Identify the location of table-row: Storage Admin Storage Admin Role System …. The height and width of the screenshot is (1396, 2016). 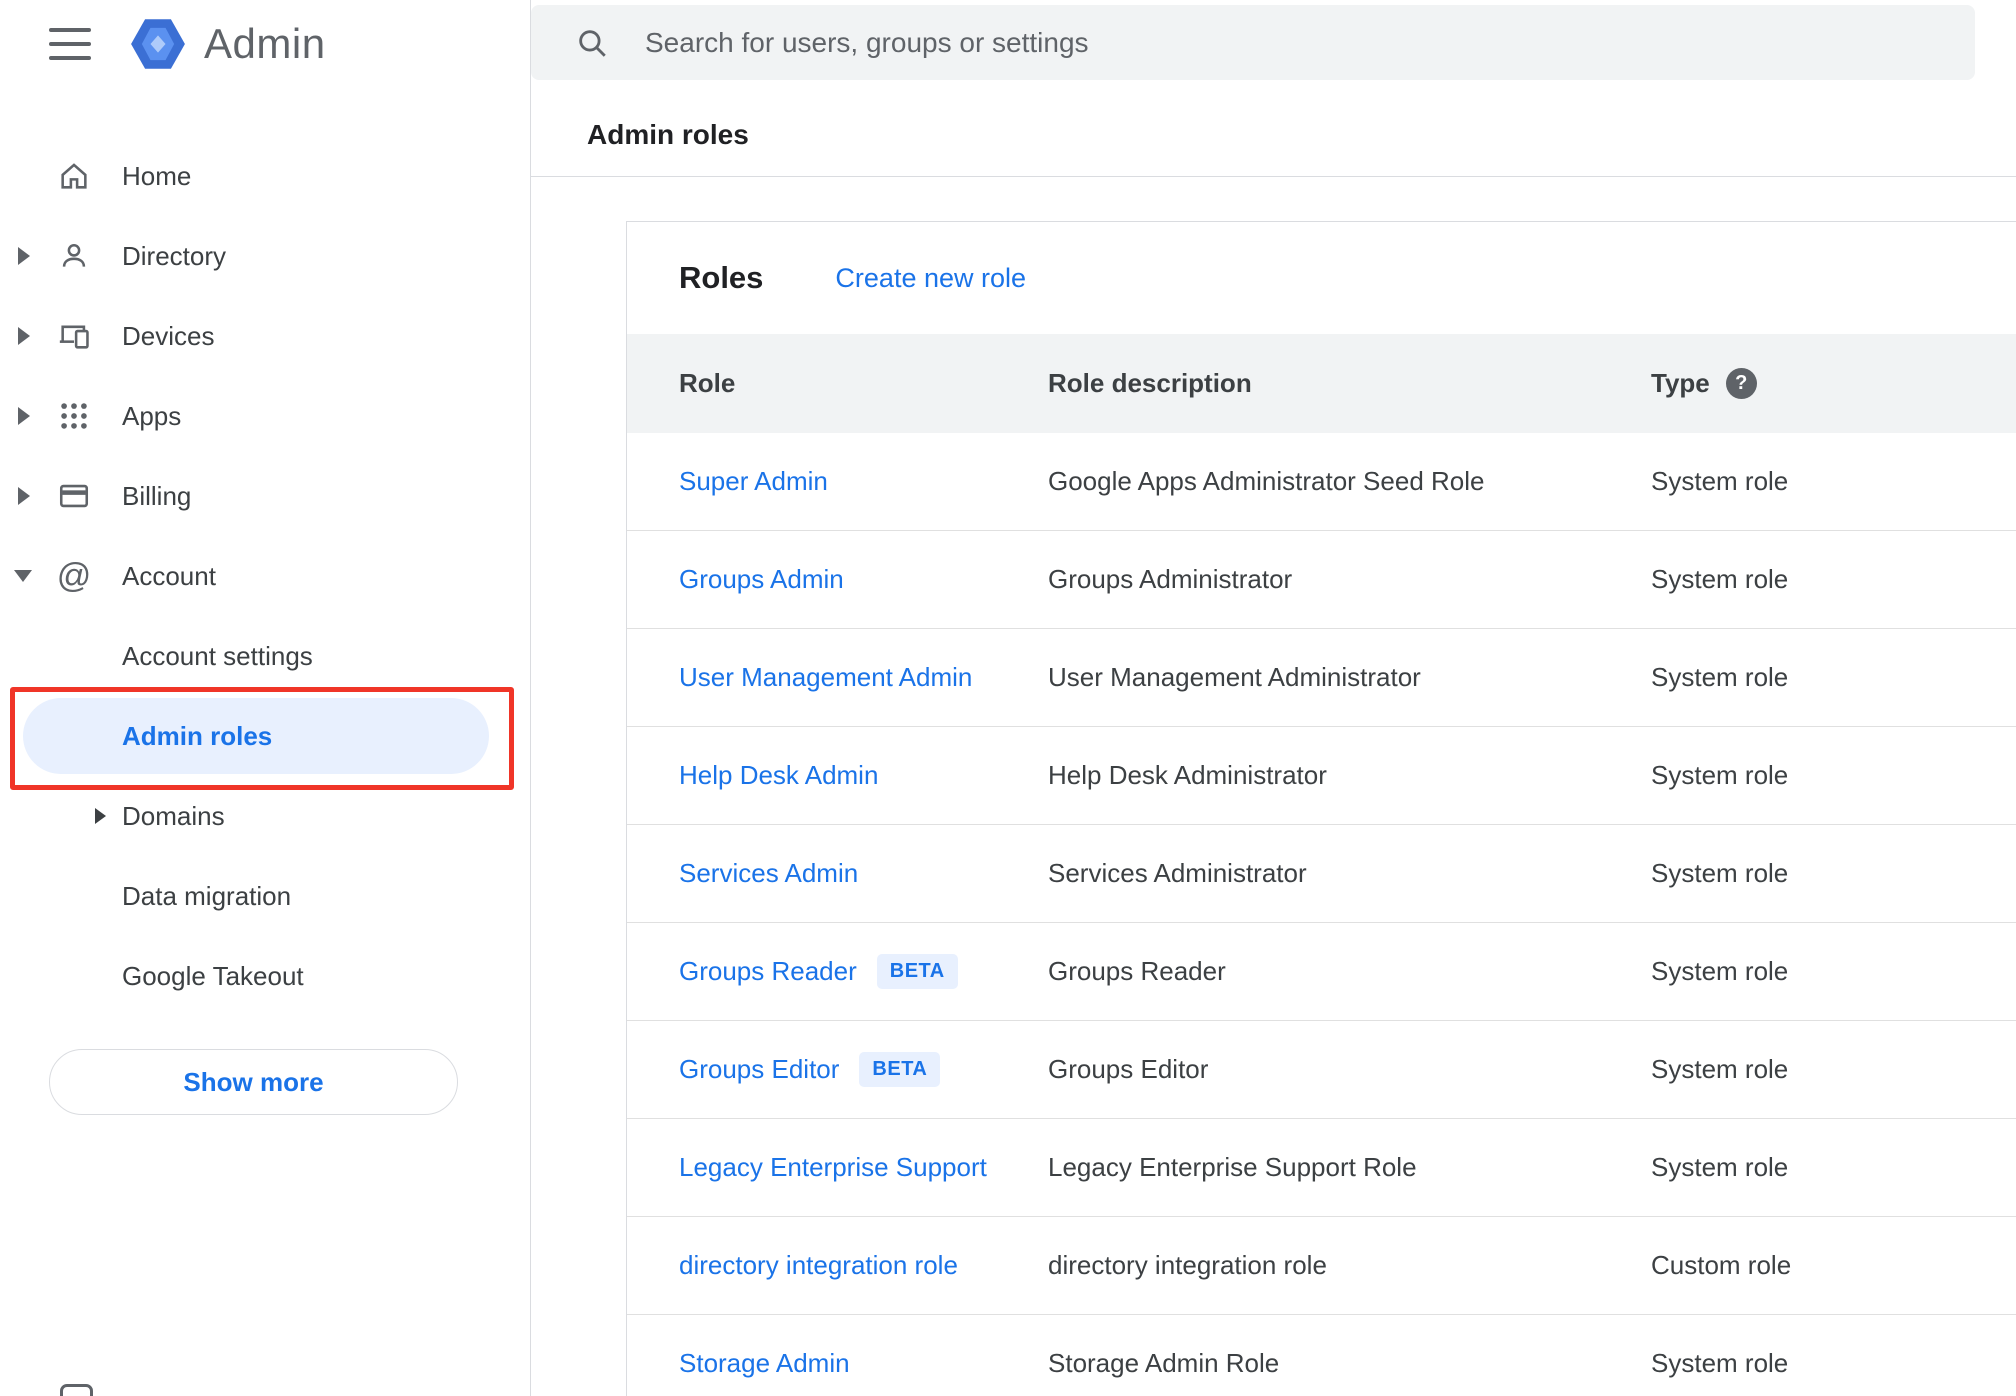
(1321, 1355).